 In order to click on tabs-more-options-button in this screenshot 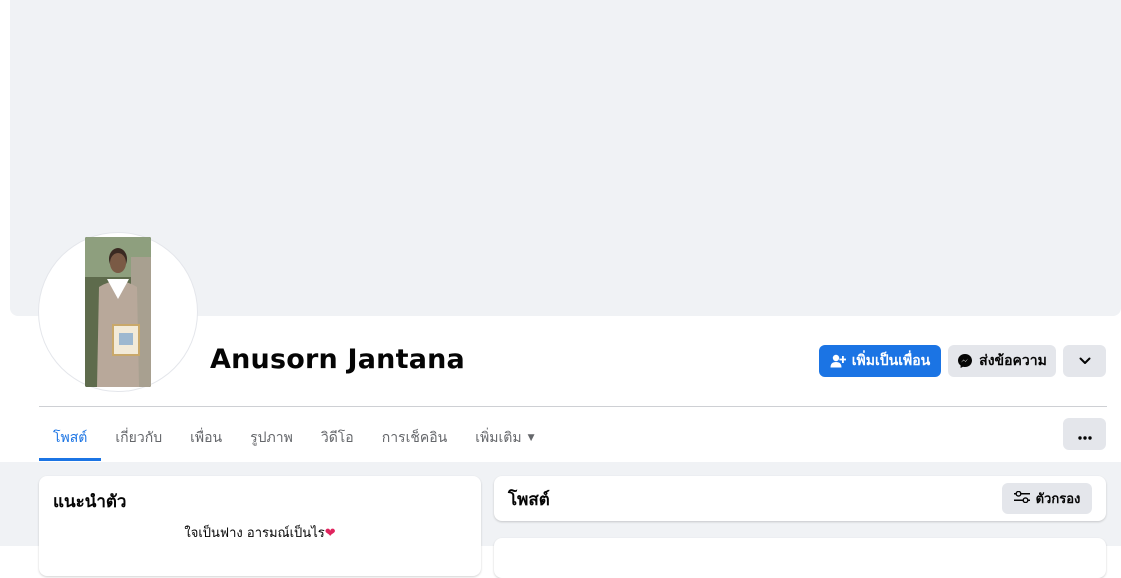, I will do `click(1084, 434)`.